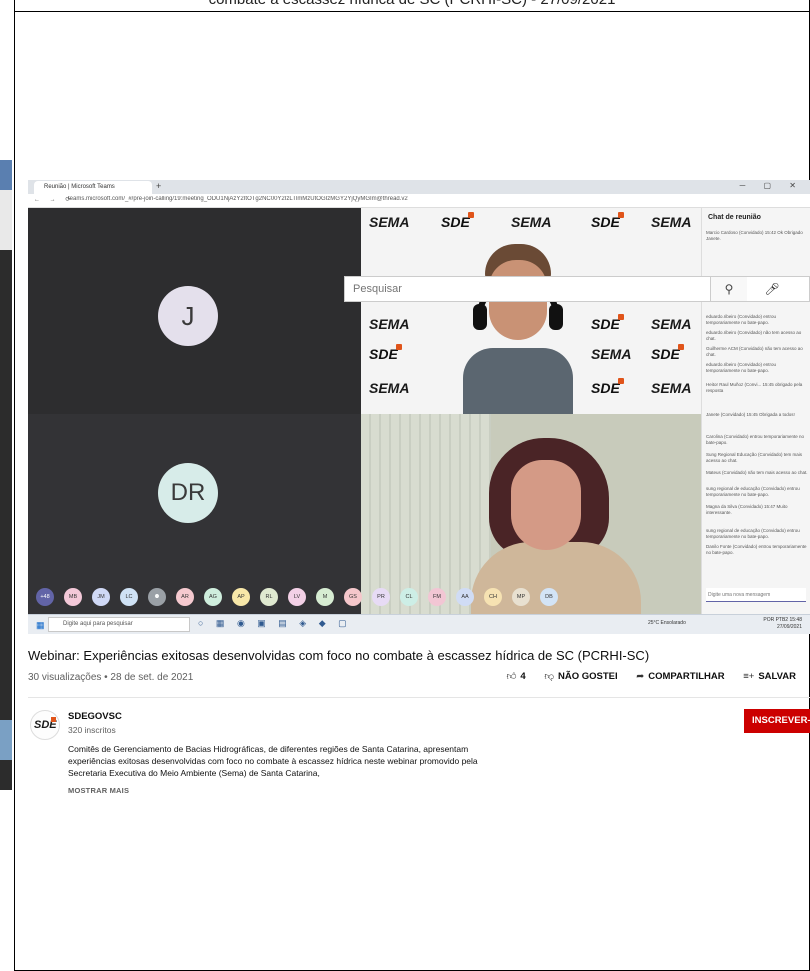  Describe the element at coordinates (528, 289) in the screenshot. I see `search-input` at that location.